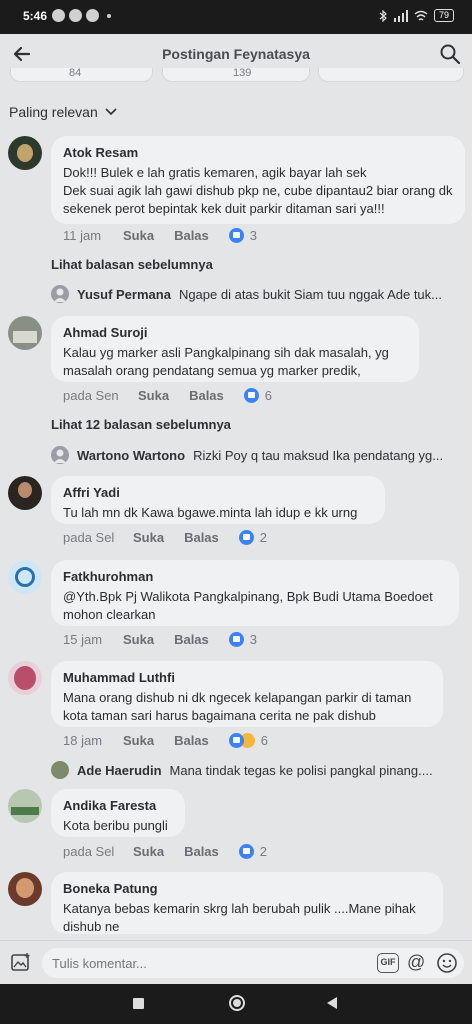 This screenshot has height=1024, width=472. Describe the element at coordinates (109, 16) in the screenshot. I see `more-notifications-icon` at that location.